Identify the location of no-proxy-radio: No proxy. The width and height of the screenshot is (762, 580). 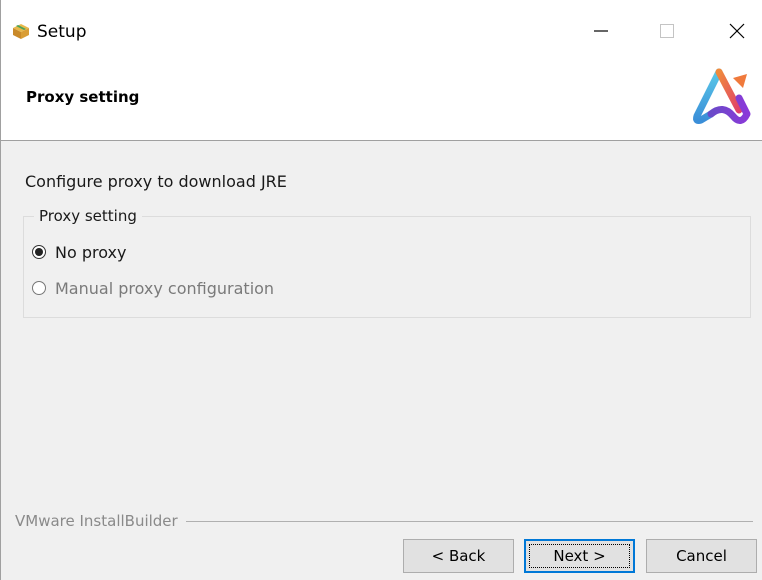
(79, 252).